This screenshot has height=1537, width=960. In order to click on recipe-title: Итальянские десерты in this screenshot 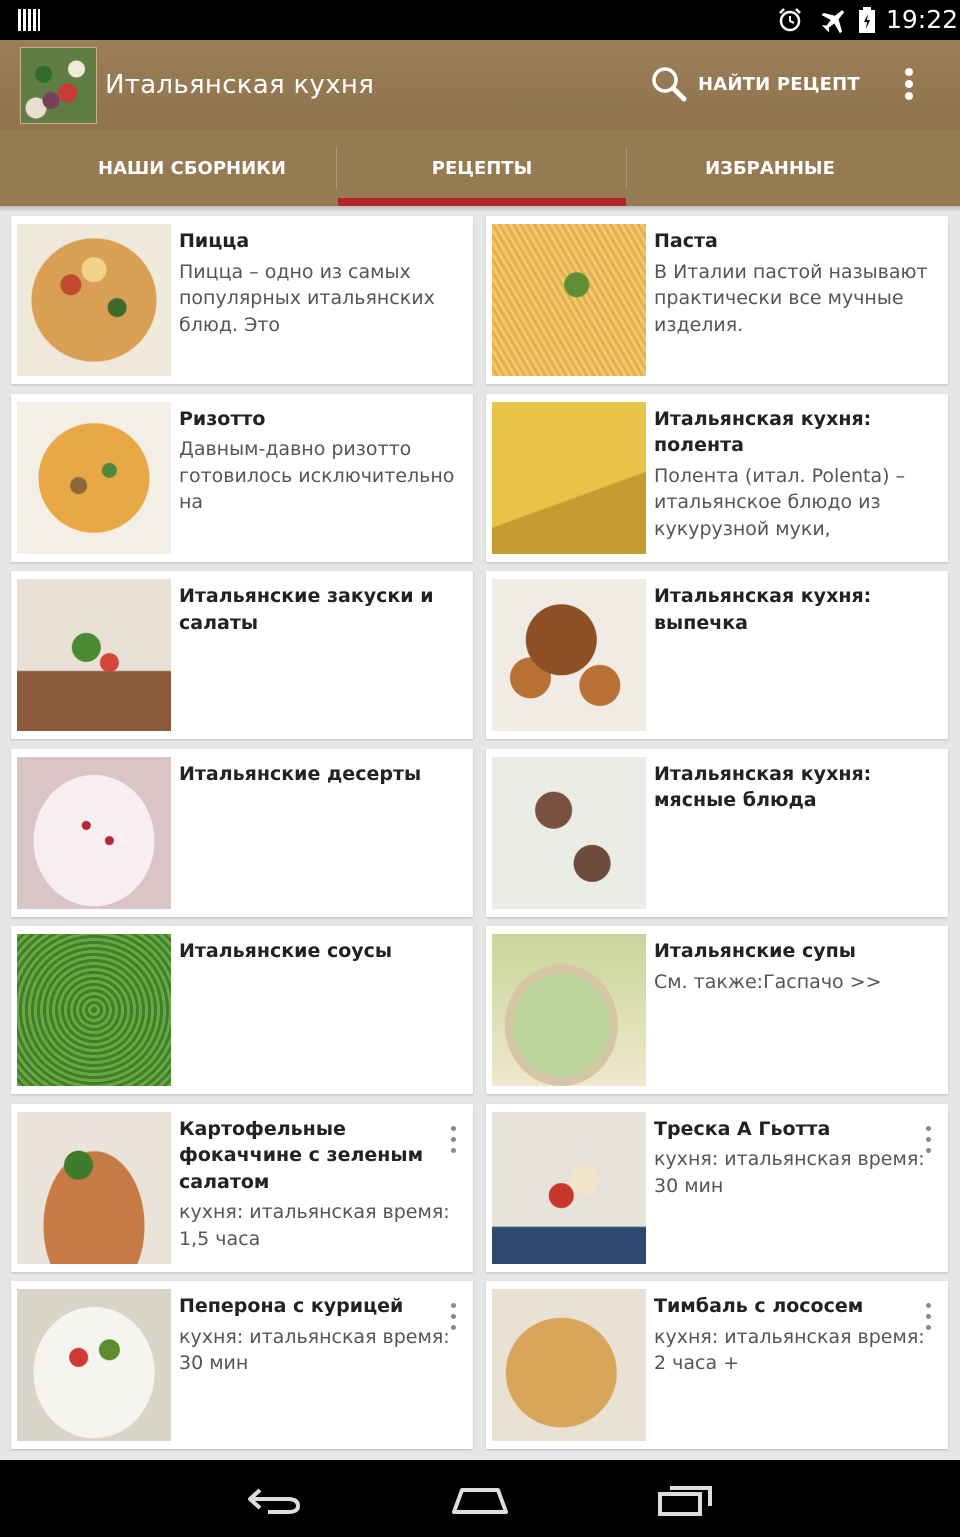, I will do `click(300, 773)`.